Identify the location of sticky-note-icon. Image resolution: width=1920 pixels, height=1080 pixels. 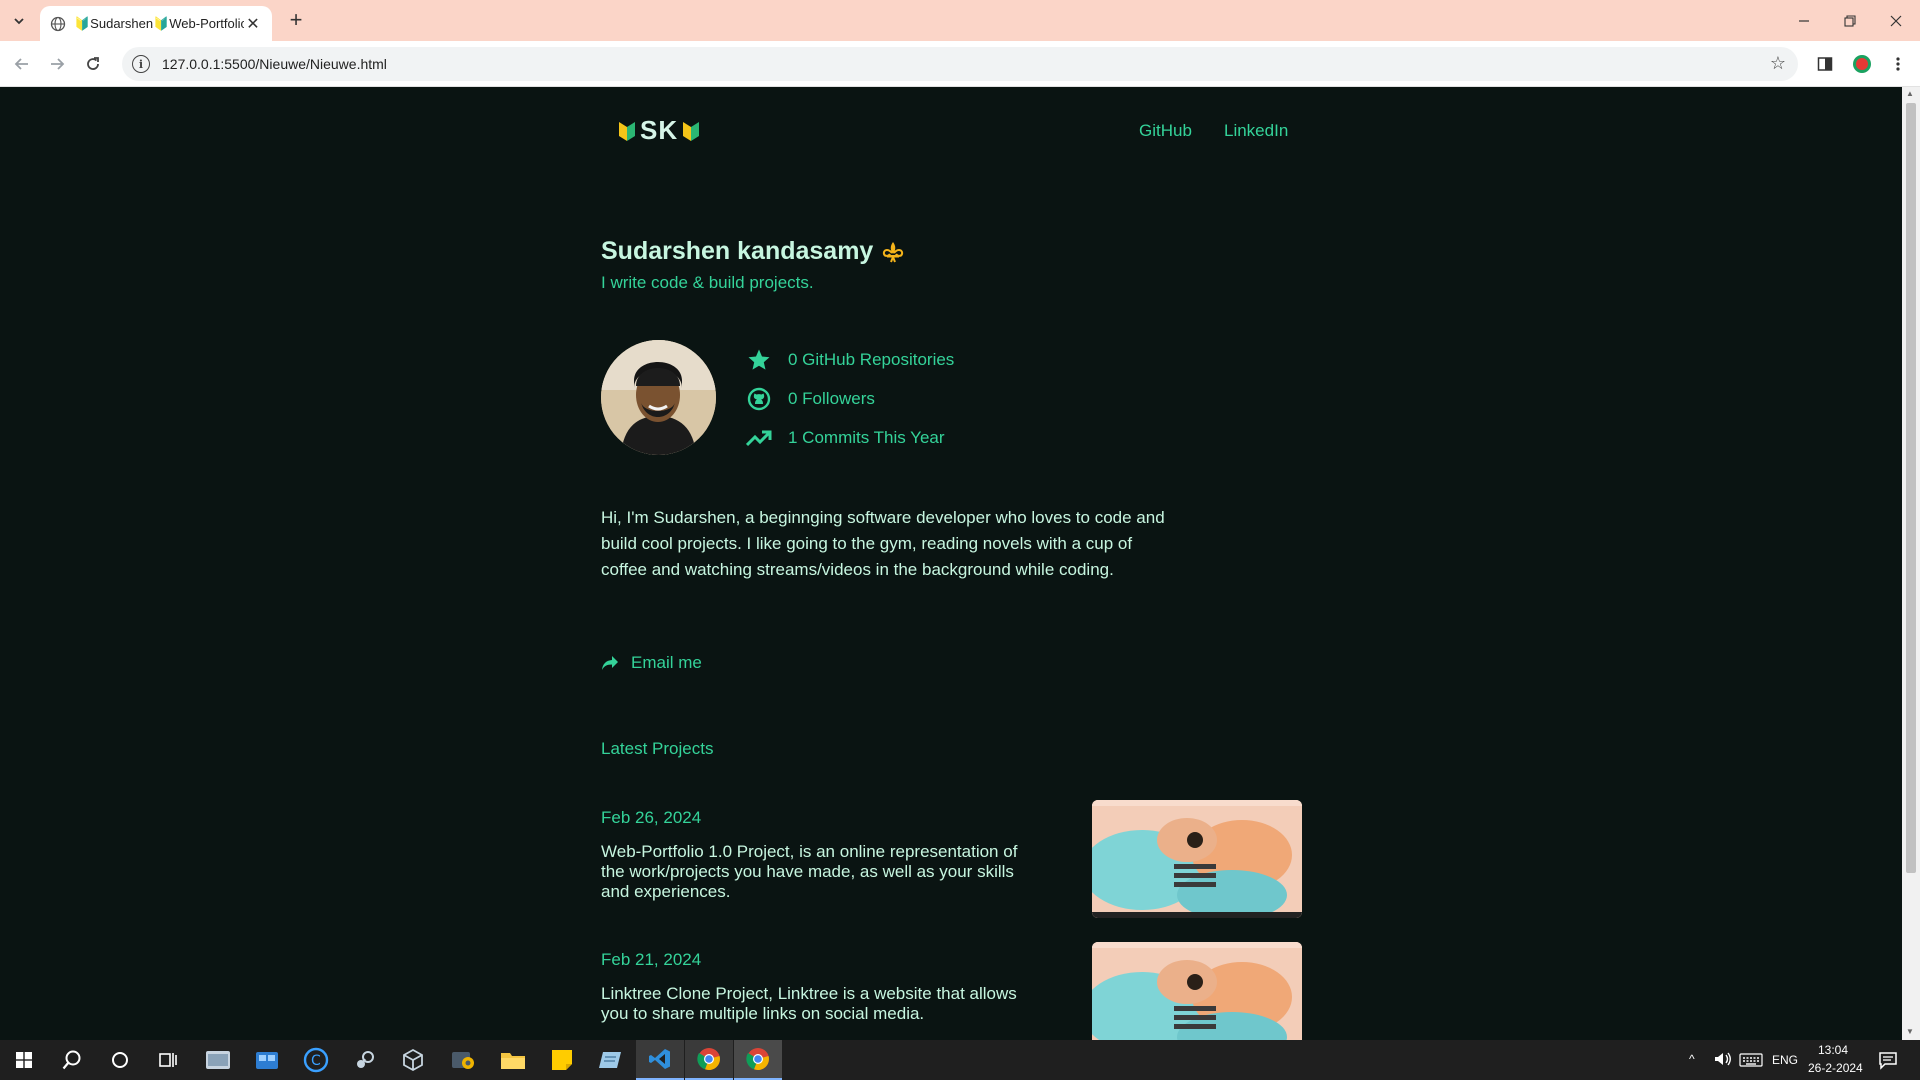
(562, 1060).